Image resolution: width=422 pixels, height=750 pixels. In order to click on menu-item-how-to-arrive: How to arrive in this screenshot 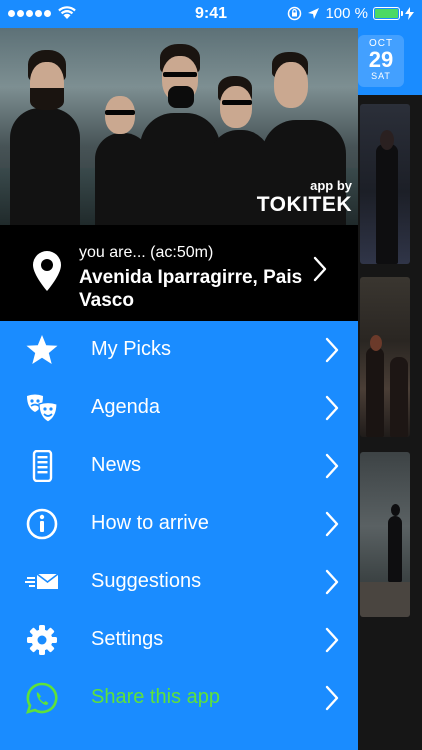, I will do `click(179, 524)`.